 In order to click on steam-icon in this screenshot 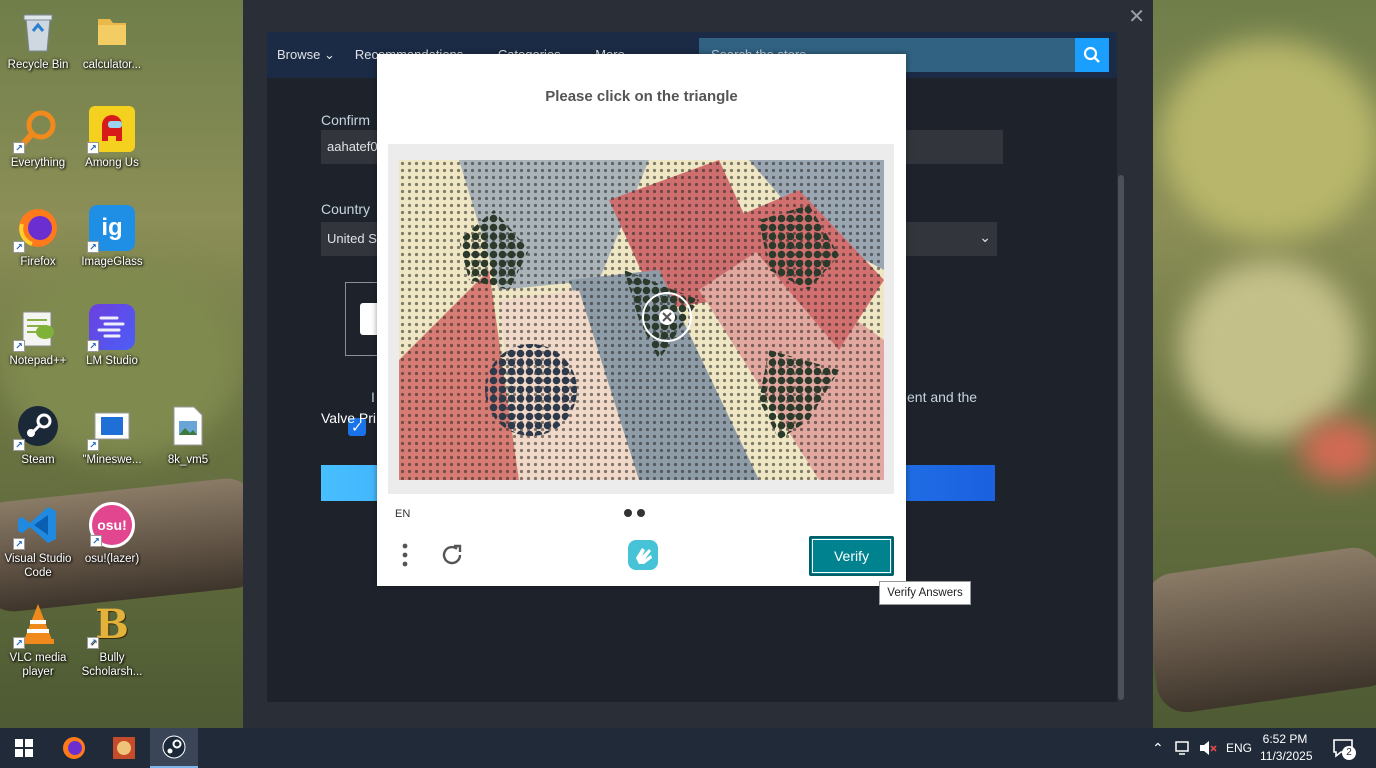, I will do `click(174, 747)`.